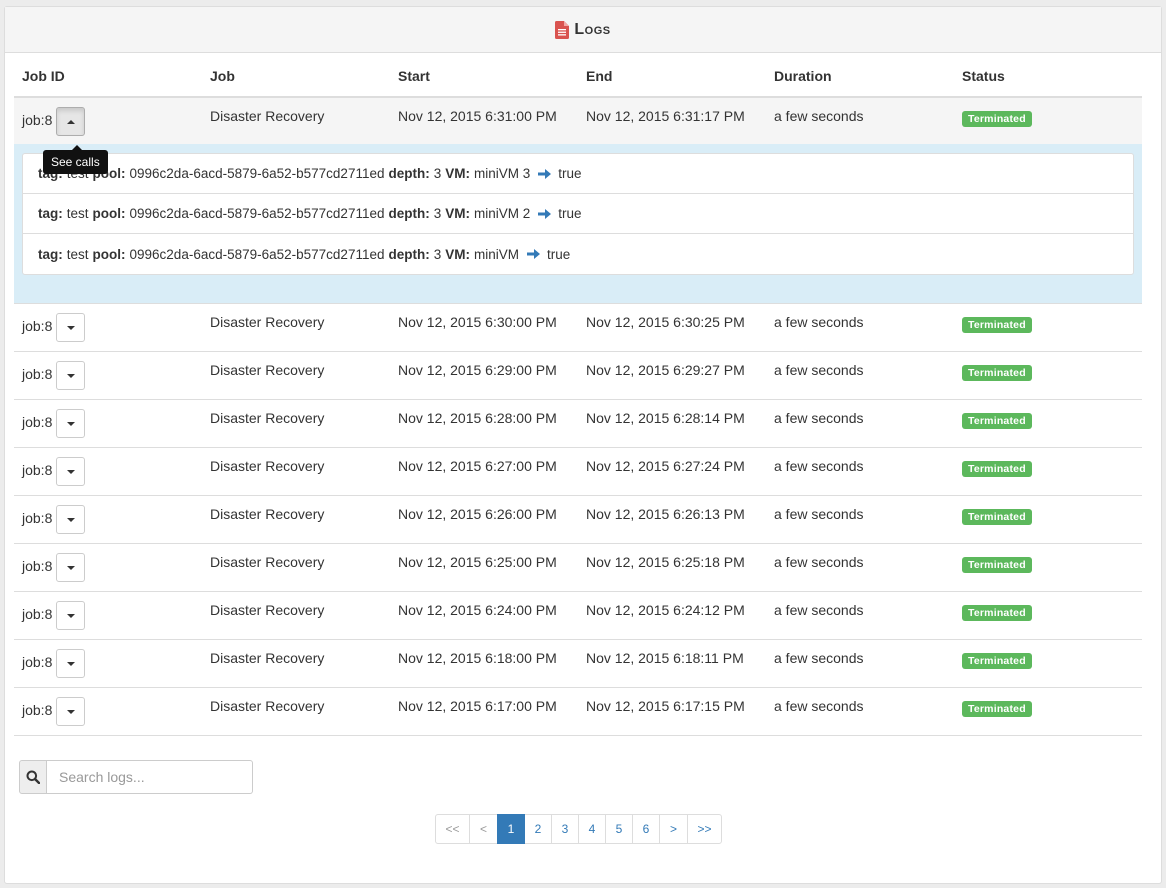 This screenshot has width=1166, height=888. What do you see at coordinates (665, 322) in the screenshot?
I see `end-time: Nov 12, 2015 6:30:25 PM` at bounding box center [665, 322].